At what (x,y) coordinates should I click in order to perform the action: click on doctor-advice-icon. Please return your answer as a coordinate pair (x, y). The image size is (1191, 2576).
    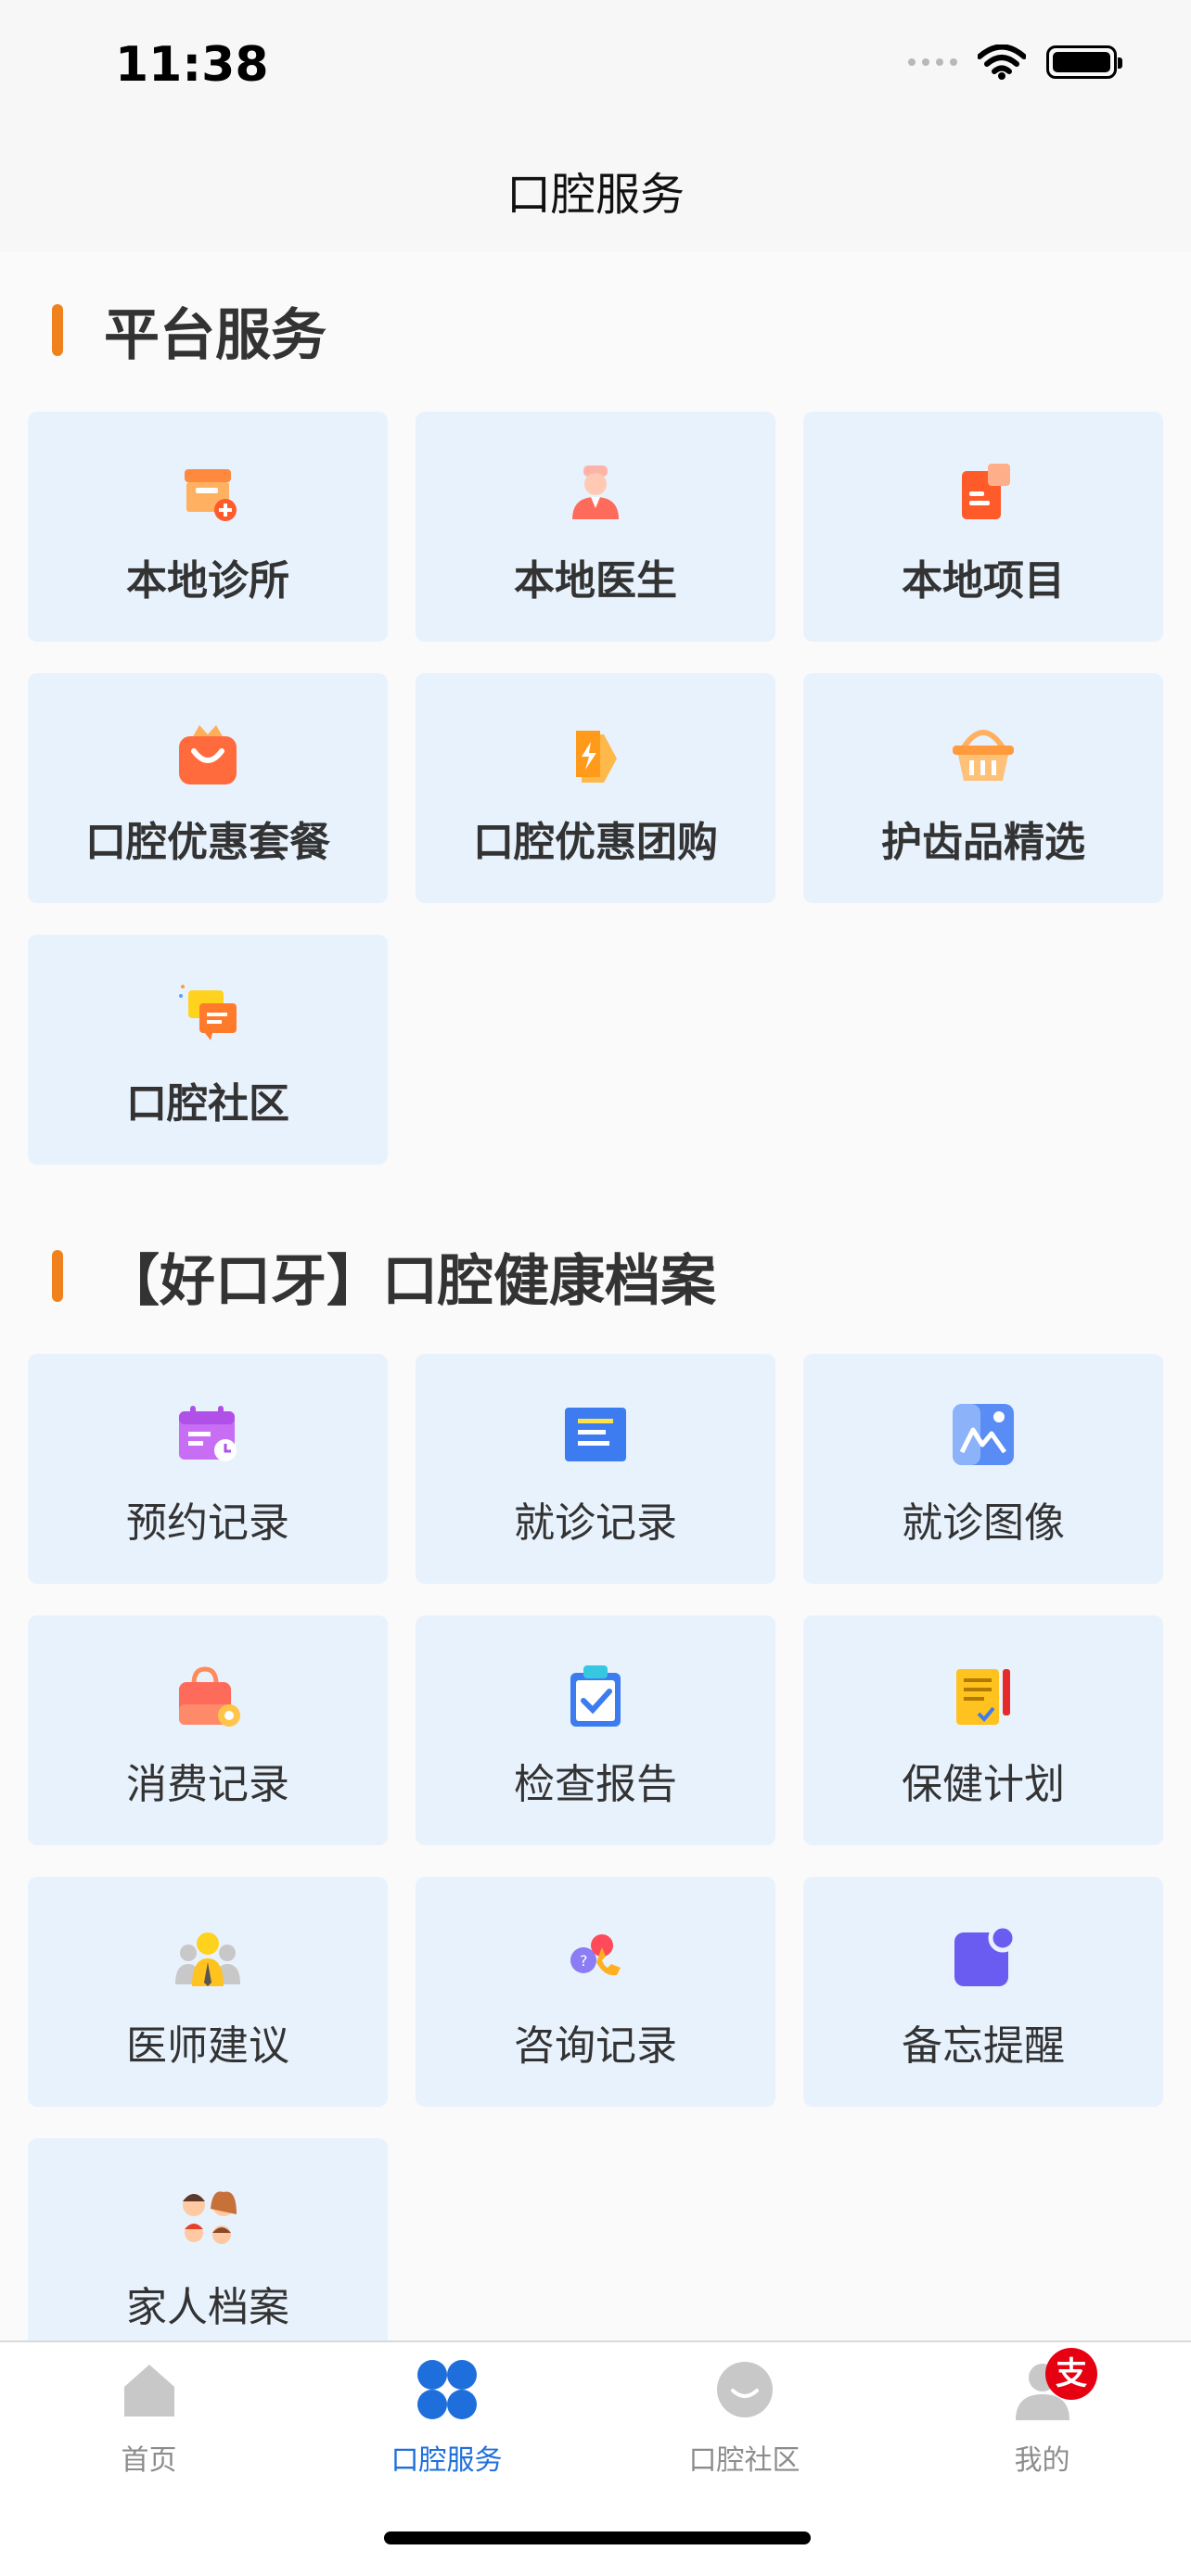
    Looking at the image, I should click on (207, 1959).